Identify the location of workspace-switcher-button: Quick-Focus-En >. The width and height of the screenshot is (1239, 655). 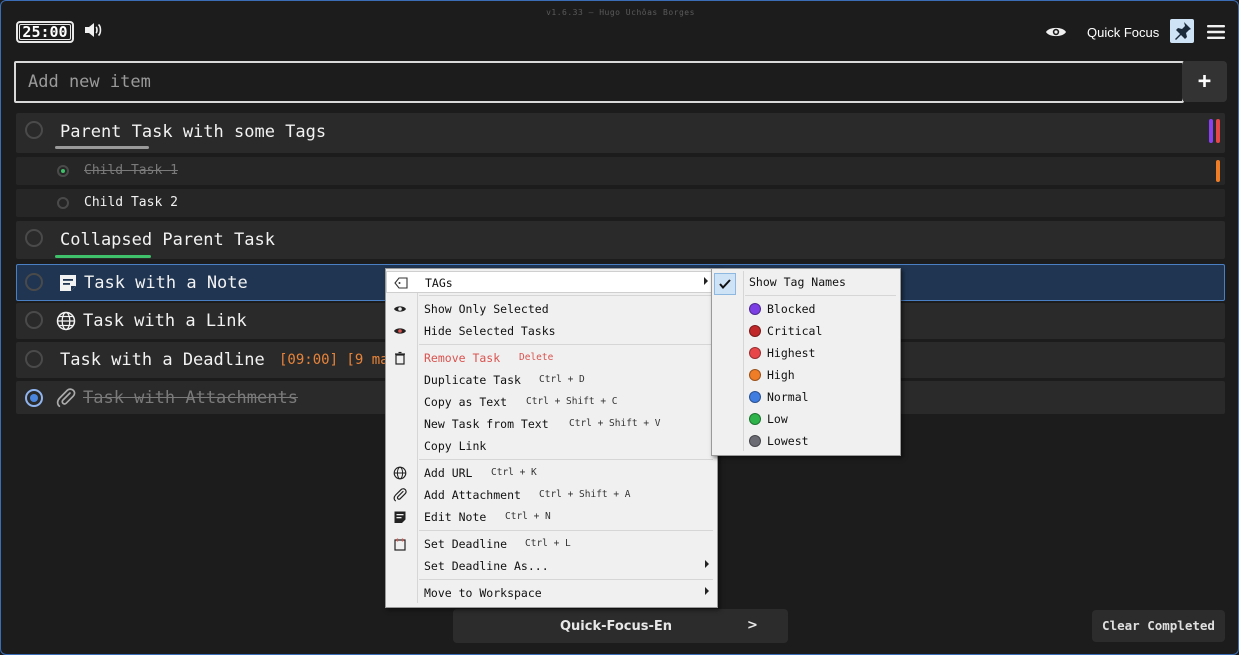
(620, 626).